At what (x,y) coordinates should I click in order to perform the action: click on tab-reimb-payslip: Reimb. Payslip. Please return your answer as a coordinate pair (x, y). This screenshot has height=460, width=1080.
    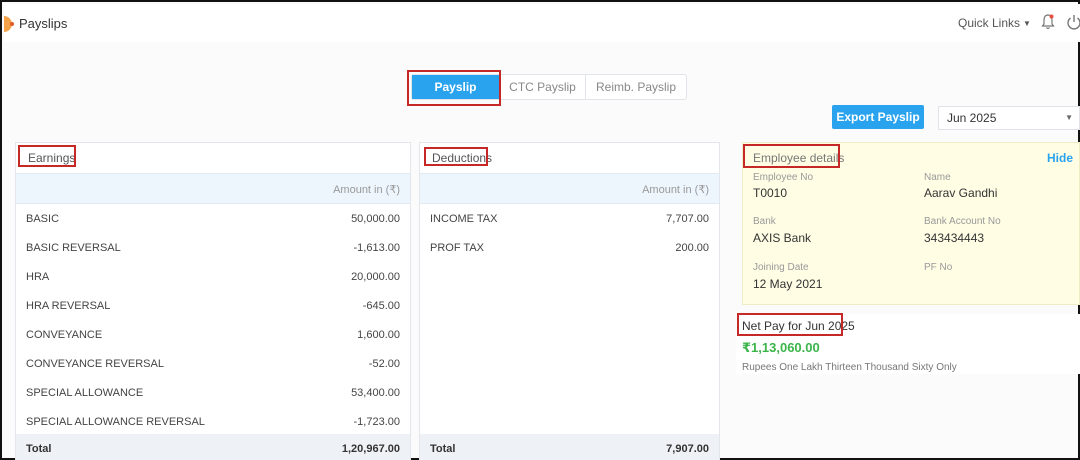
    Looking at the image, I should click on (636, 87).